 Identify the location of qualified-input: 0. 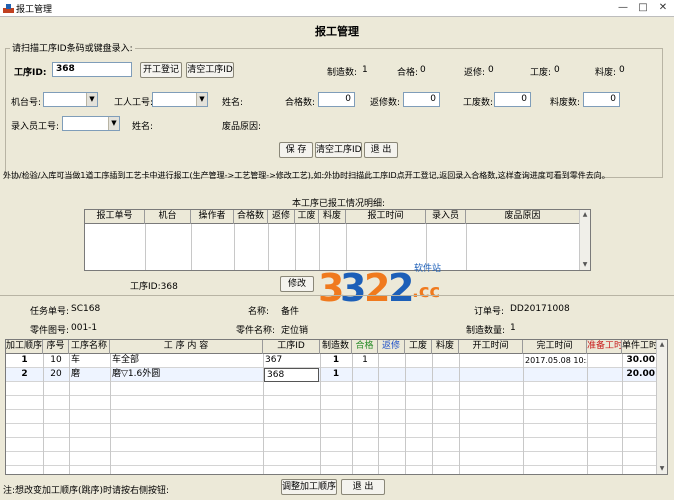
(336, 99).